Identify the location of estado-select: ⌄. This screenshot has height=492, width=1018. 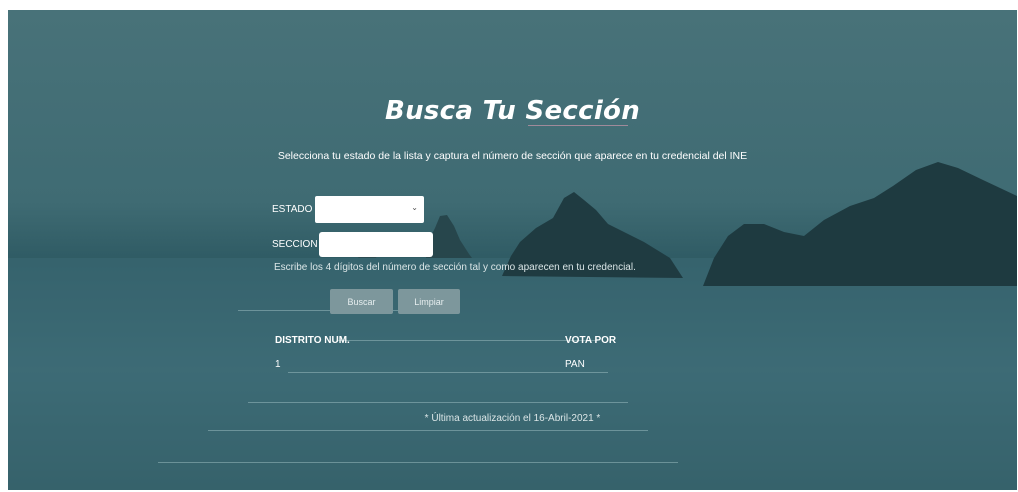
(369, 209).